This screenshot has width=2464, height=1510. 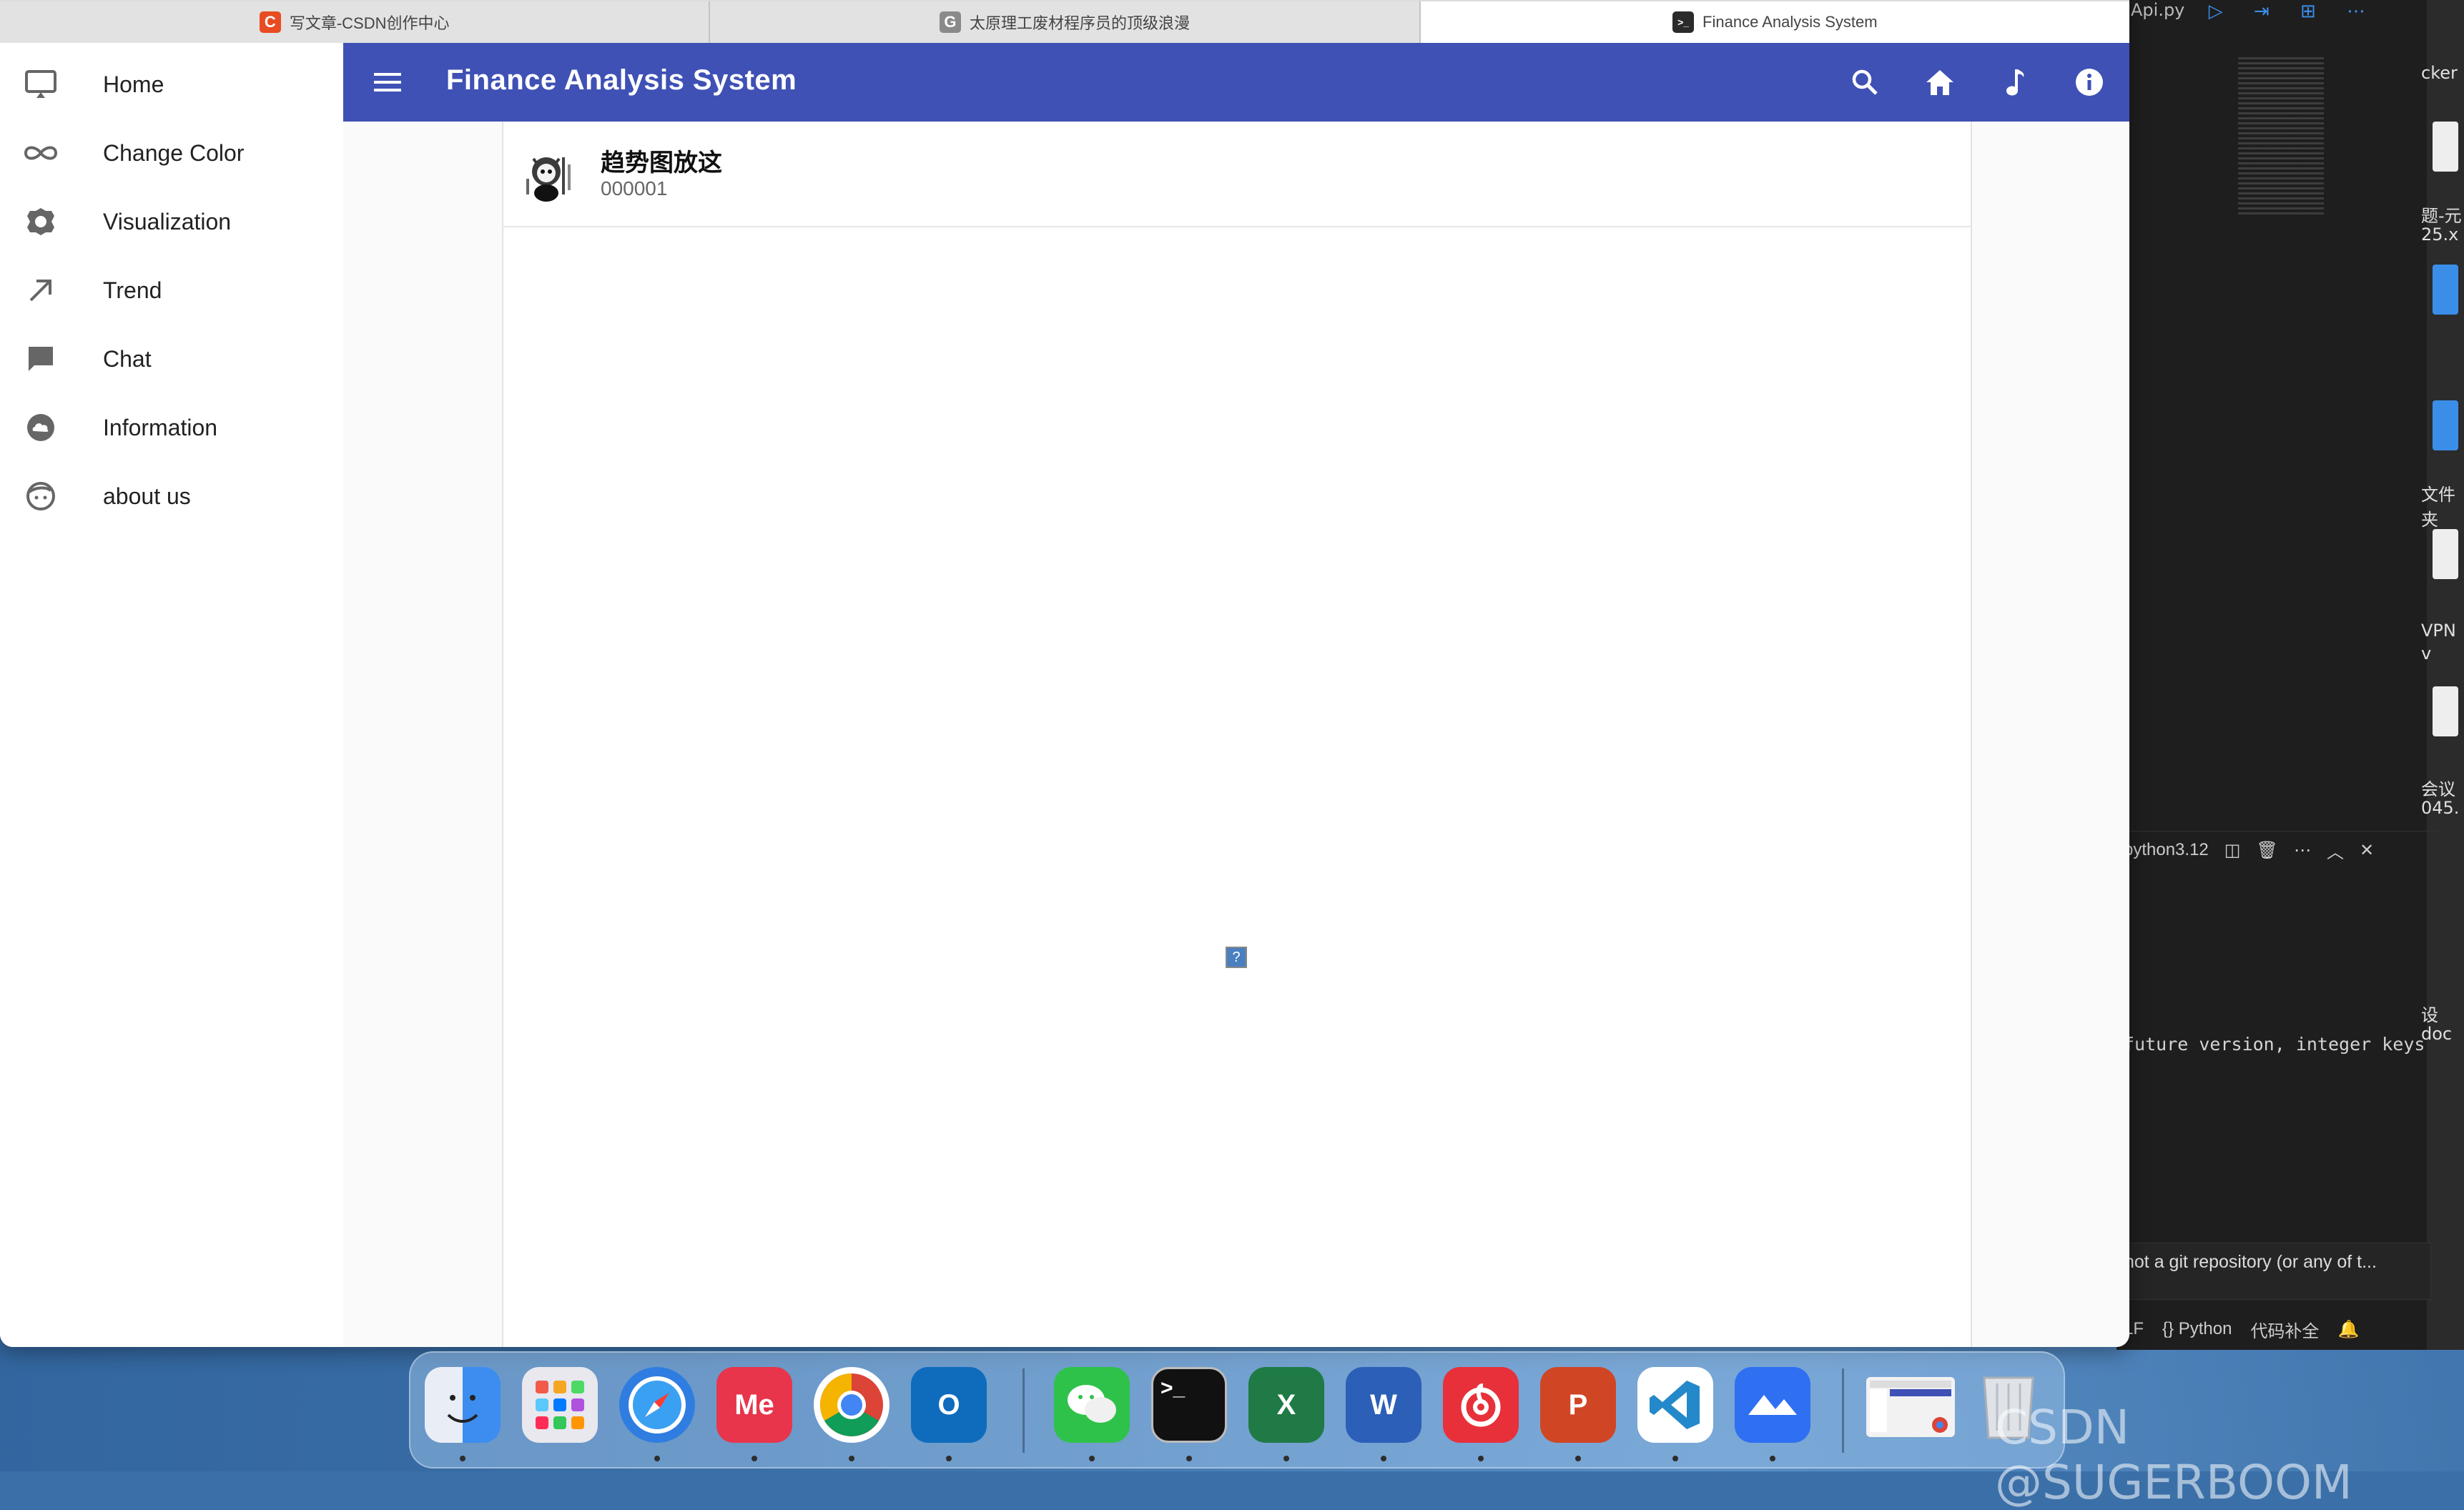 I want to click on close-panel-icon: ✕, so click(x=2367, y=850).